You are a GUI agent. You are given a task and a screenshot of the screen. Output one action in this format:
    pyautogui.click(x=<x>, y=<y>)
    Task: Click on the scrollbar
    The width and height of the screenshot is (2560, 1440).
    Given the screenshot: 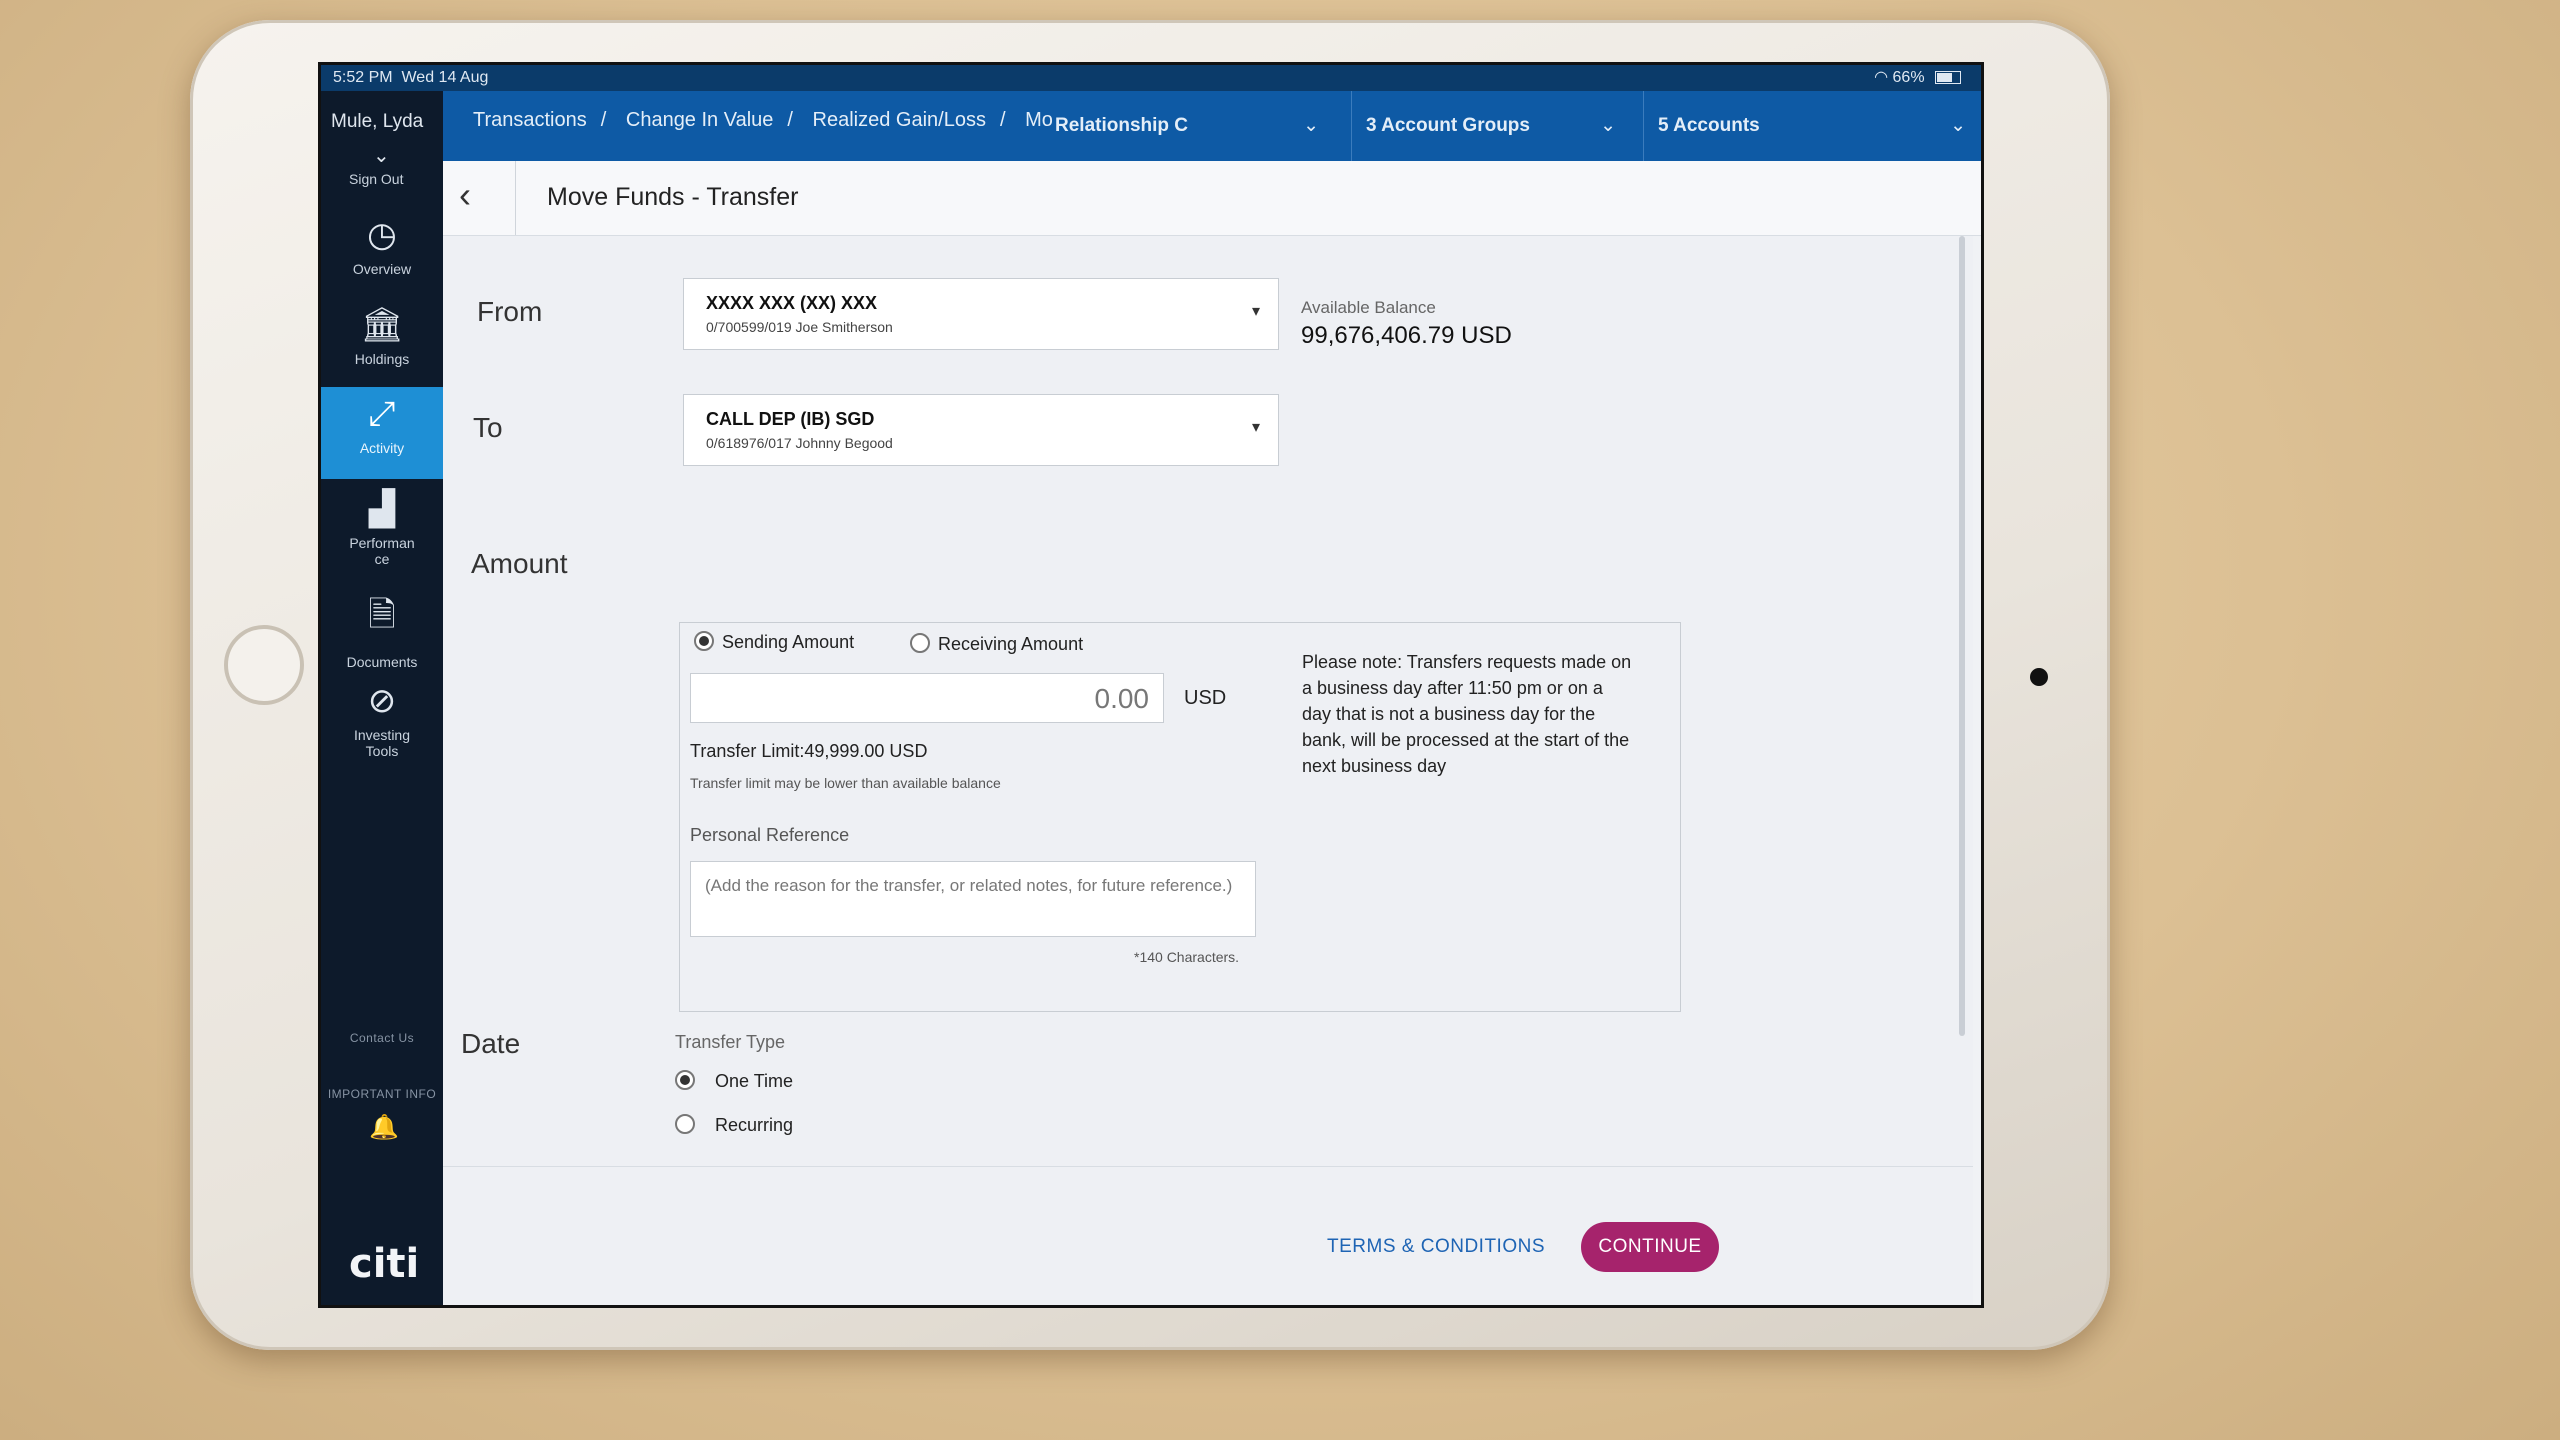 What is the action you would take?
    pyautogui.click(x=1962, y=636)
    